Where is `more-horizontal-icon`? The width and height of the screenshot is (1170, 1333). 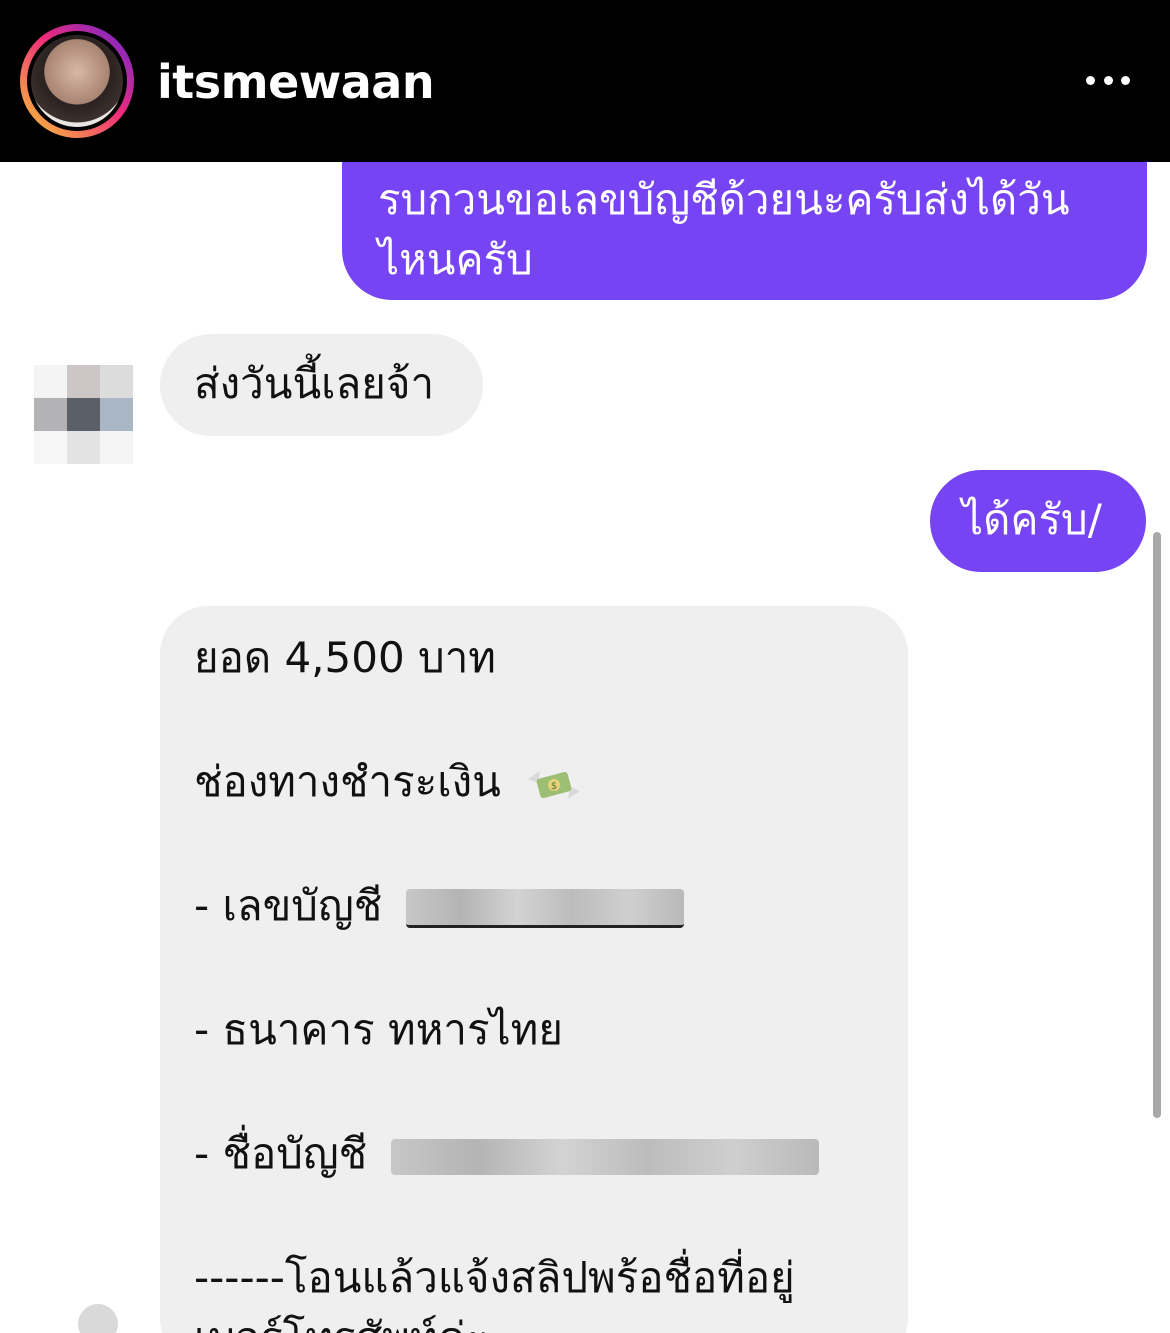
more-horizontal-icon is located at coordinates (1108, 80).